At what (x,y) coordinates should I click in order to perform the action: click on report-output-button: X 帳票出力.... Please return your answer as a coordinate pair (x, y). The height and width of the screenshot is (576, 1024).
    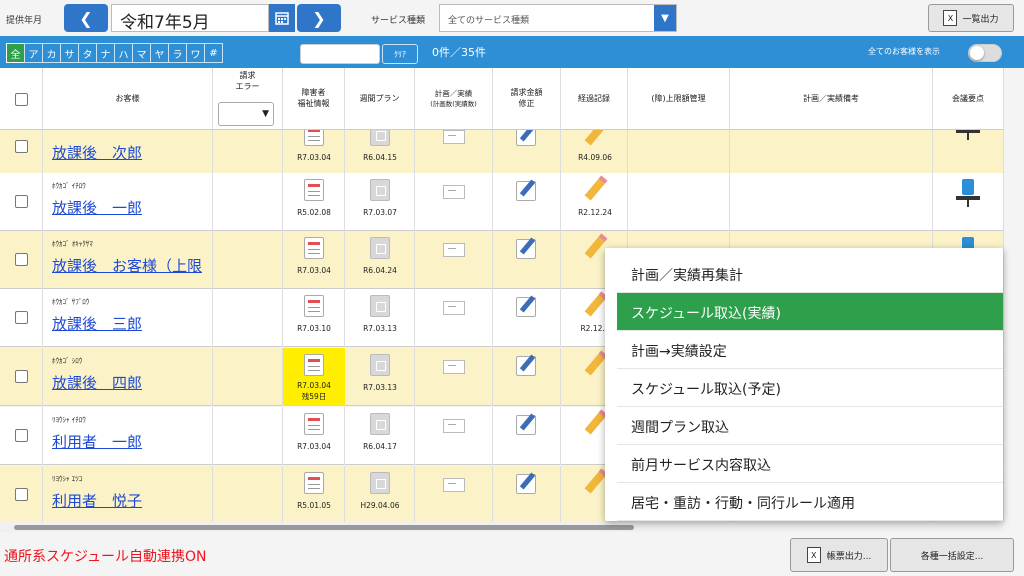
    Looking at the image, I should click on (839, 555).